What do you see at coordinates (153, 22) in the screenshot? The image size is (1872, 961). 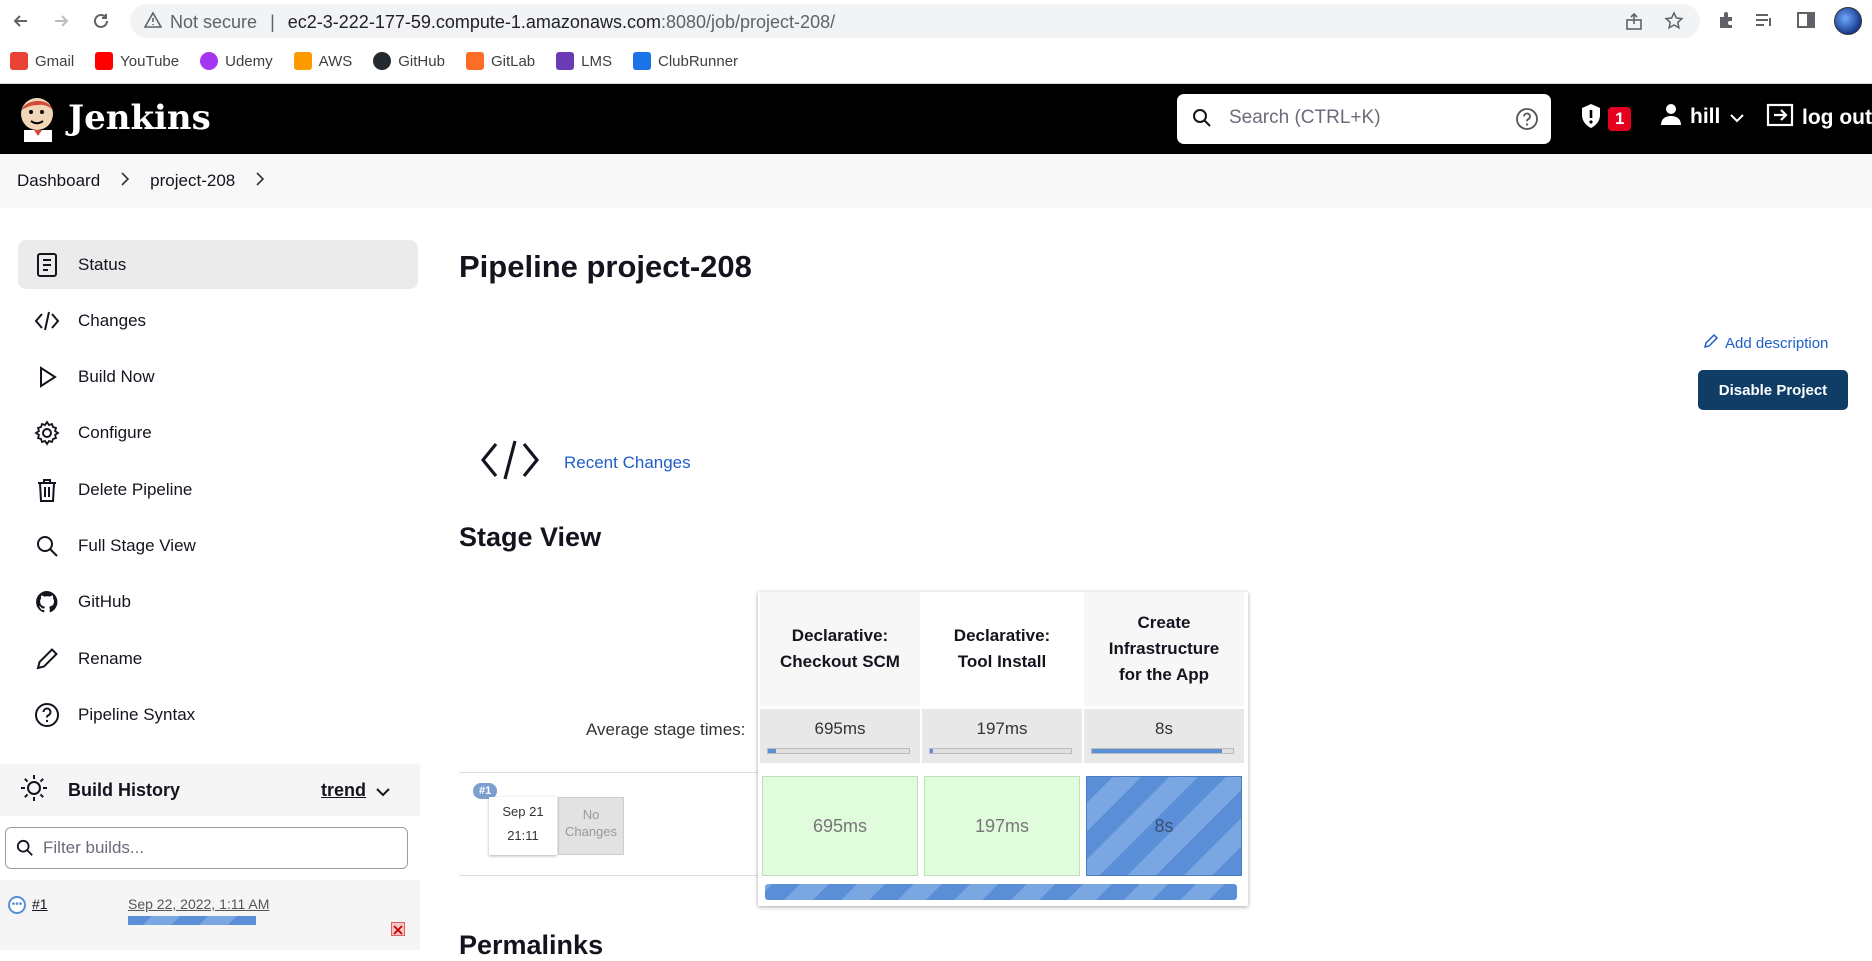 I see `warning-icon` at bounding box center [153, 22].